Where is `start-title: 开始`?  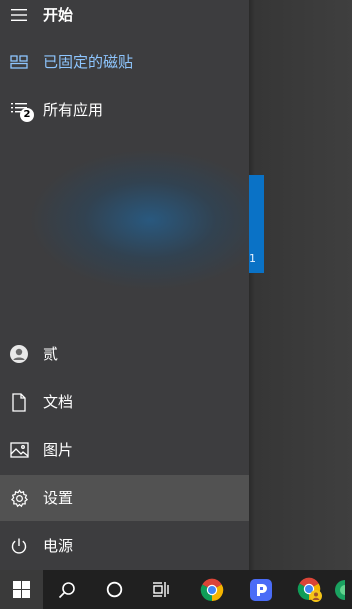 start-title: 开始 is located at coordinates (58, 15).